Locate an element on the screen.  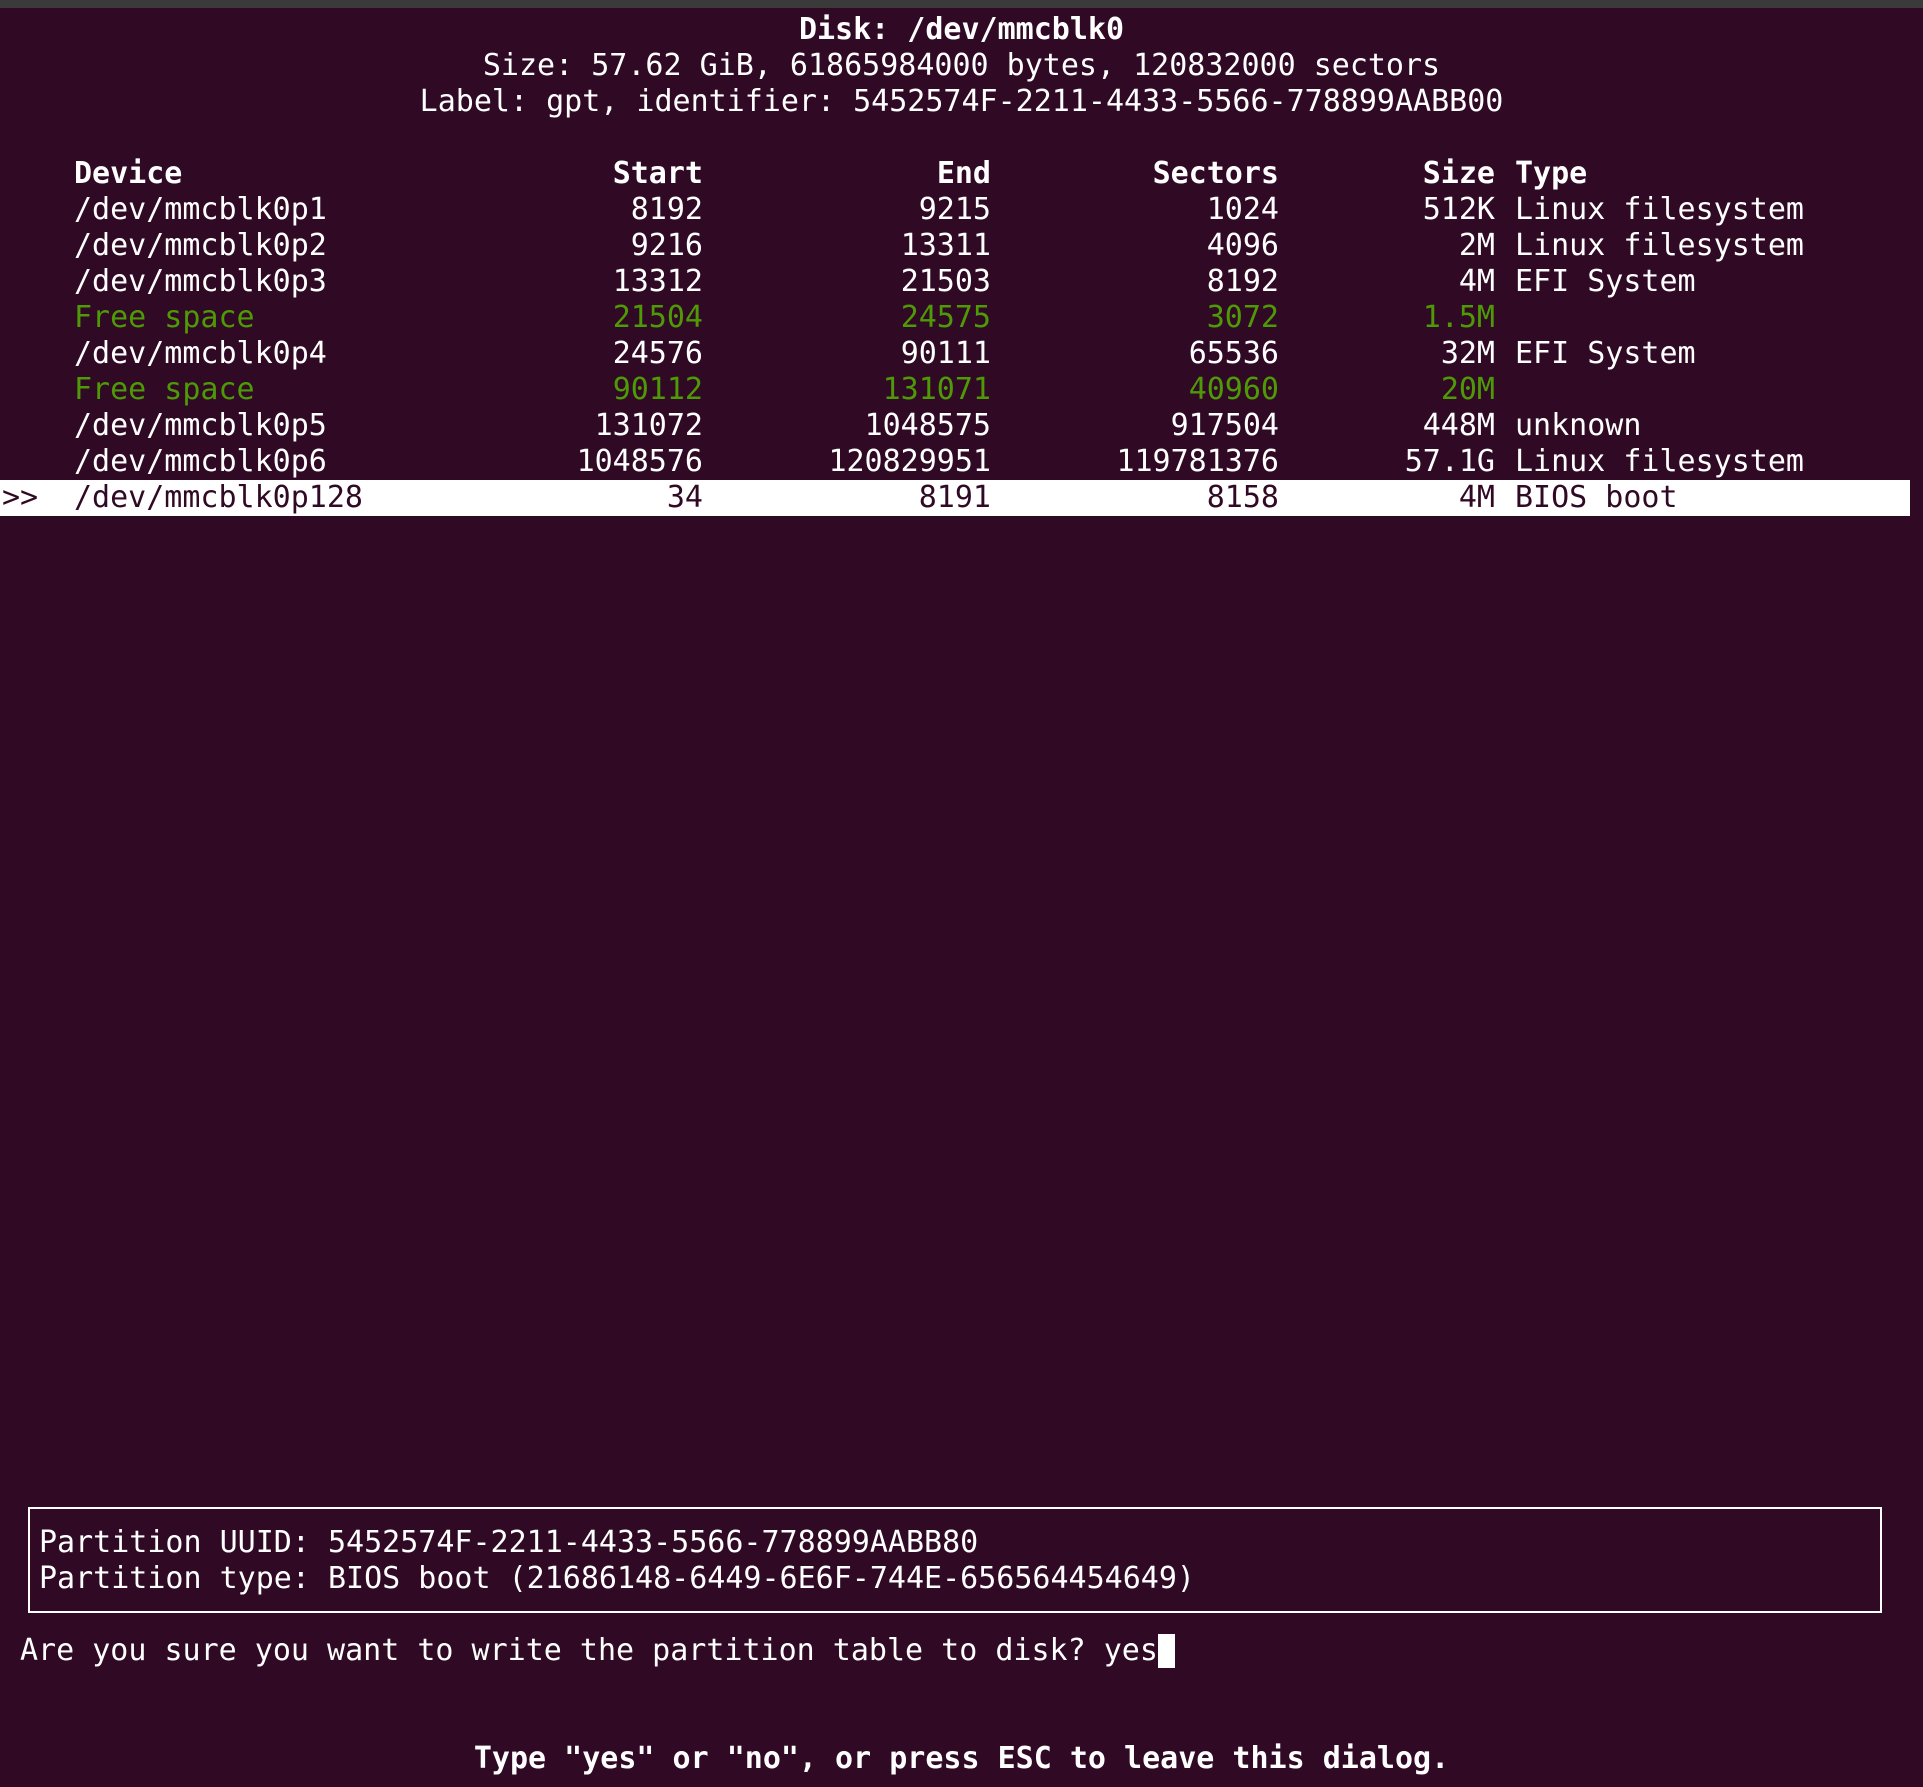
cell-size: 448M is located at coordinates (1458, 425).